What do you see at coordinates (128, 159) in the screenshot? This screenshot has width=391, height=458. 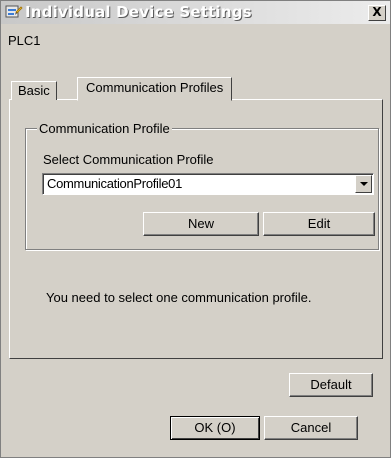 I see `select-profile-label: Select Communication Profile` at bounding box center [128, 159].